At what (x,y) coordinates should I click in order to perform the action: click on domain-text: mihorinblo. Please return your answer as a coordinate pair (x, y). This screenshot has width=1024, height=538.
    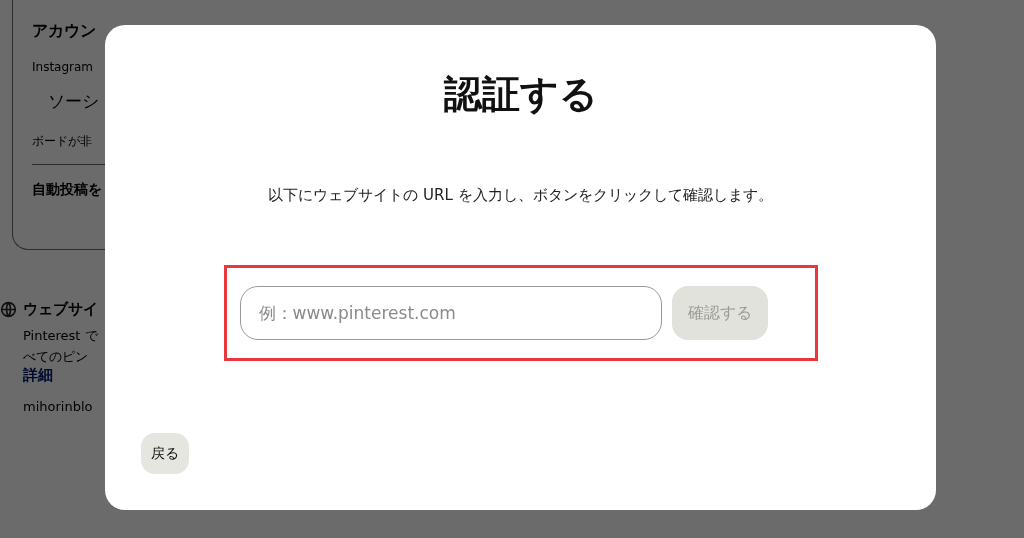
    Looking at the image, I should click on (58, 406).